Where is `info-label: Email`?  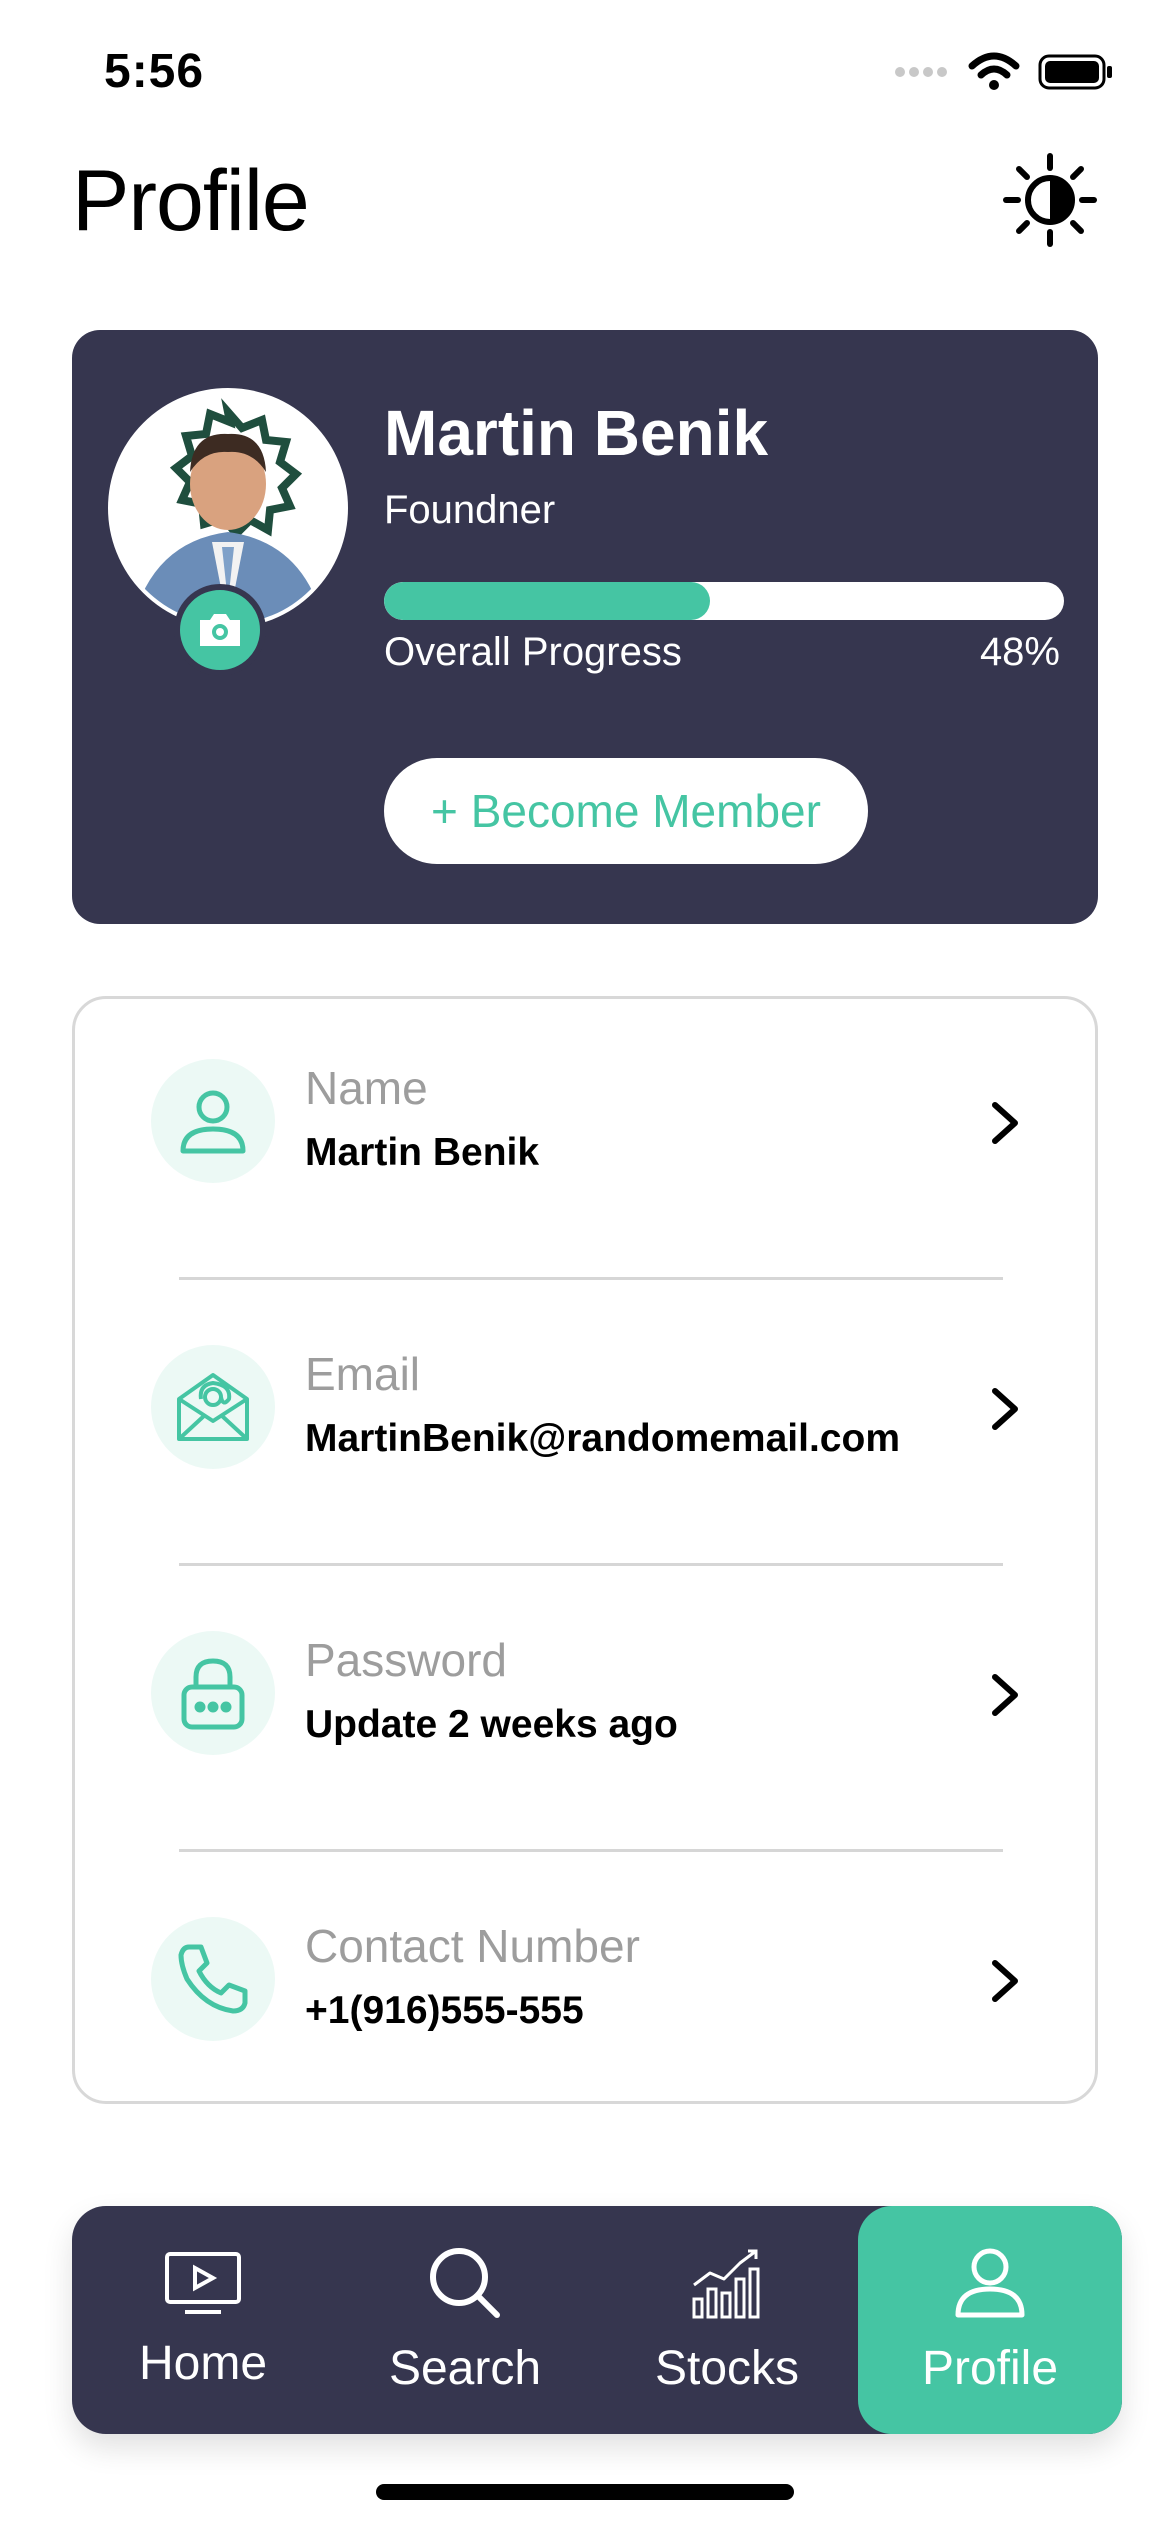
info-label: Email is located at coordinates (363, 1374).